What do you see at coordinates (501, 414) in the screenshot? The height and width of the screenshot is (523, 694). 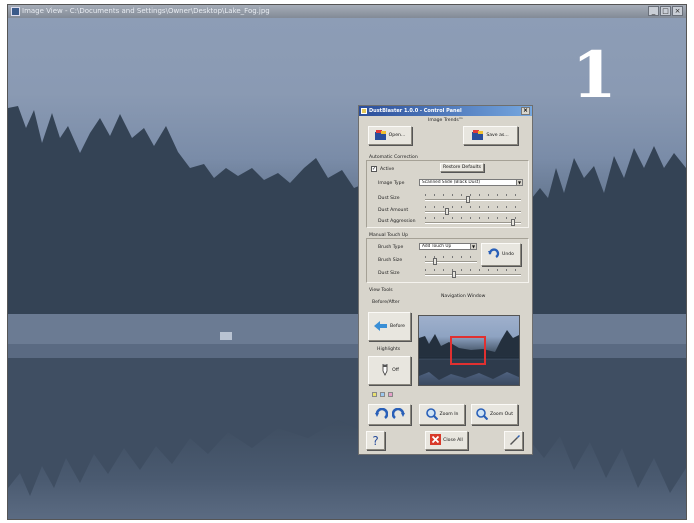 I see `zoom-out-label: Zoom Out` at bounding box center [501, 414].